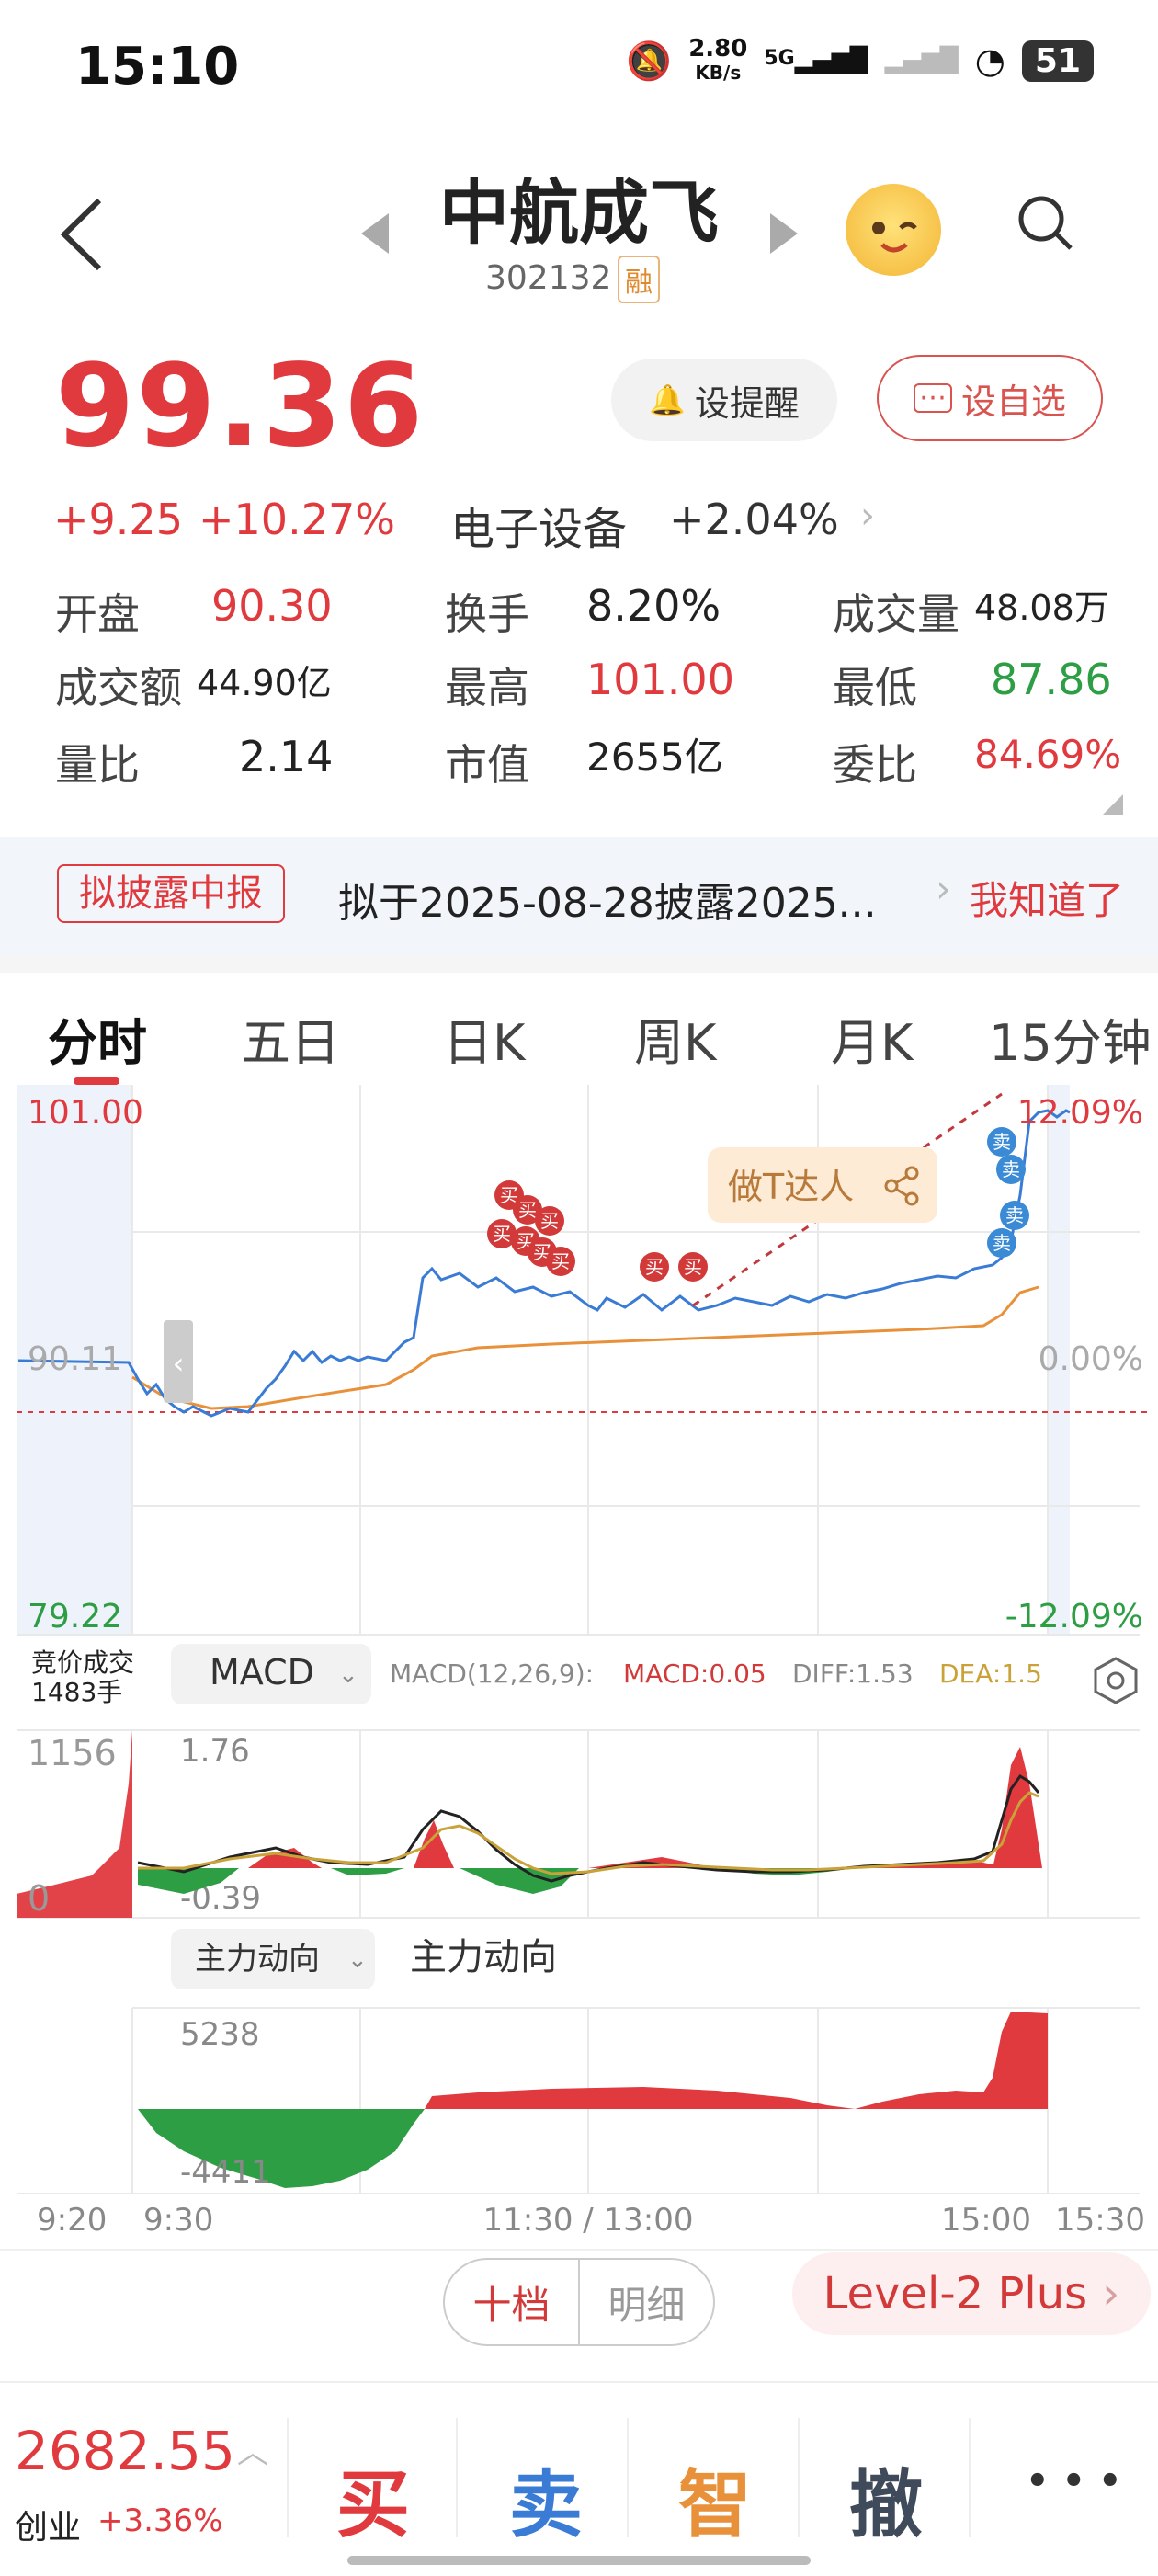 The height and width of the screenshot is (2576, 1158). What do you see at coordinates (487, 687) in the screenshot?
I see `stat-label: 最高` at bounding box center [487, 687].